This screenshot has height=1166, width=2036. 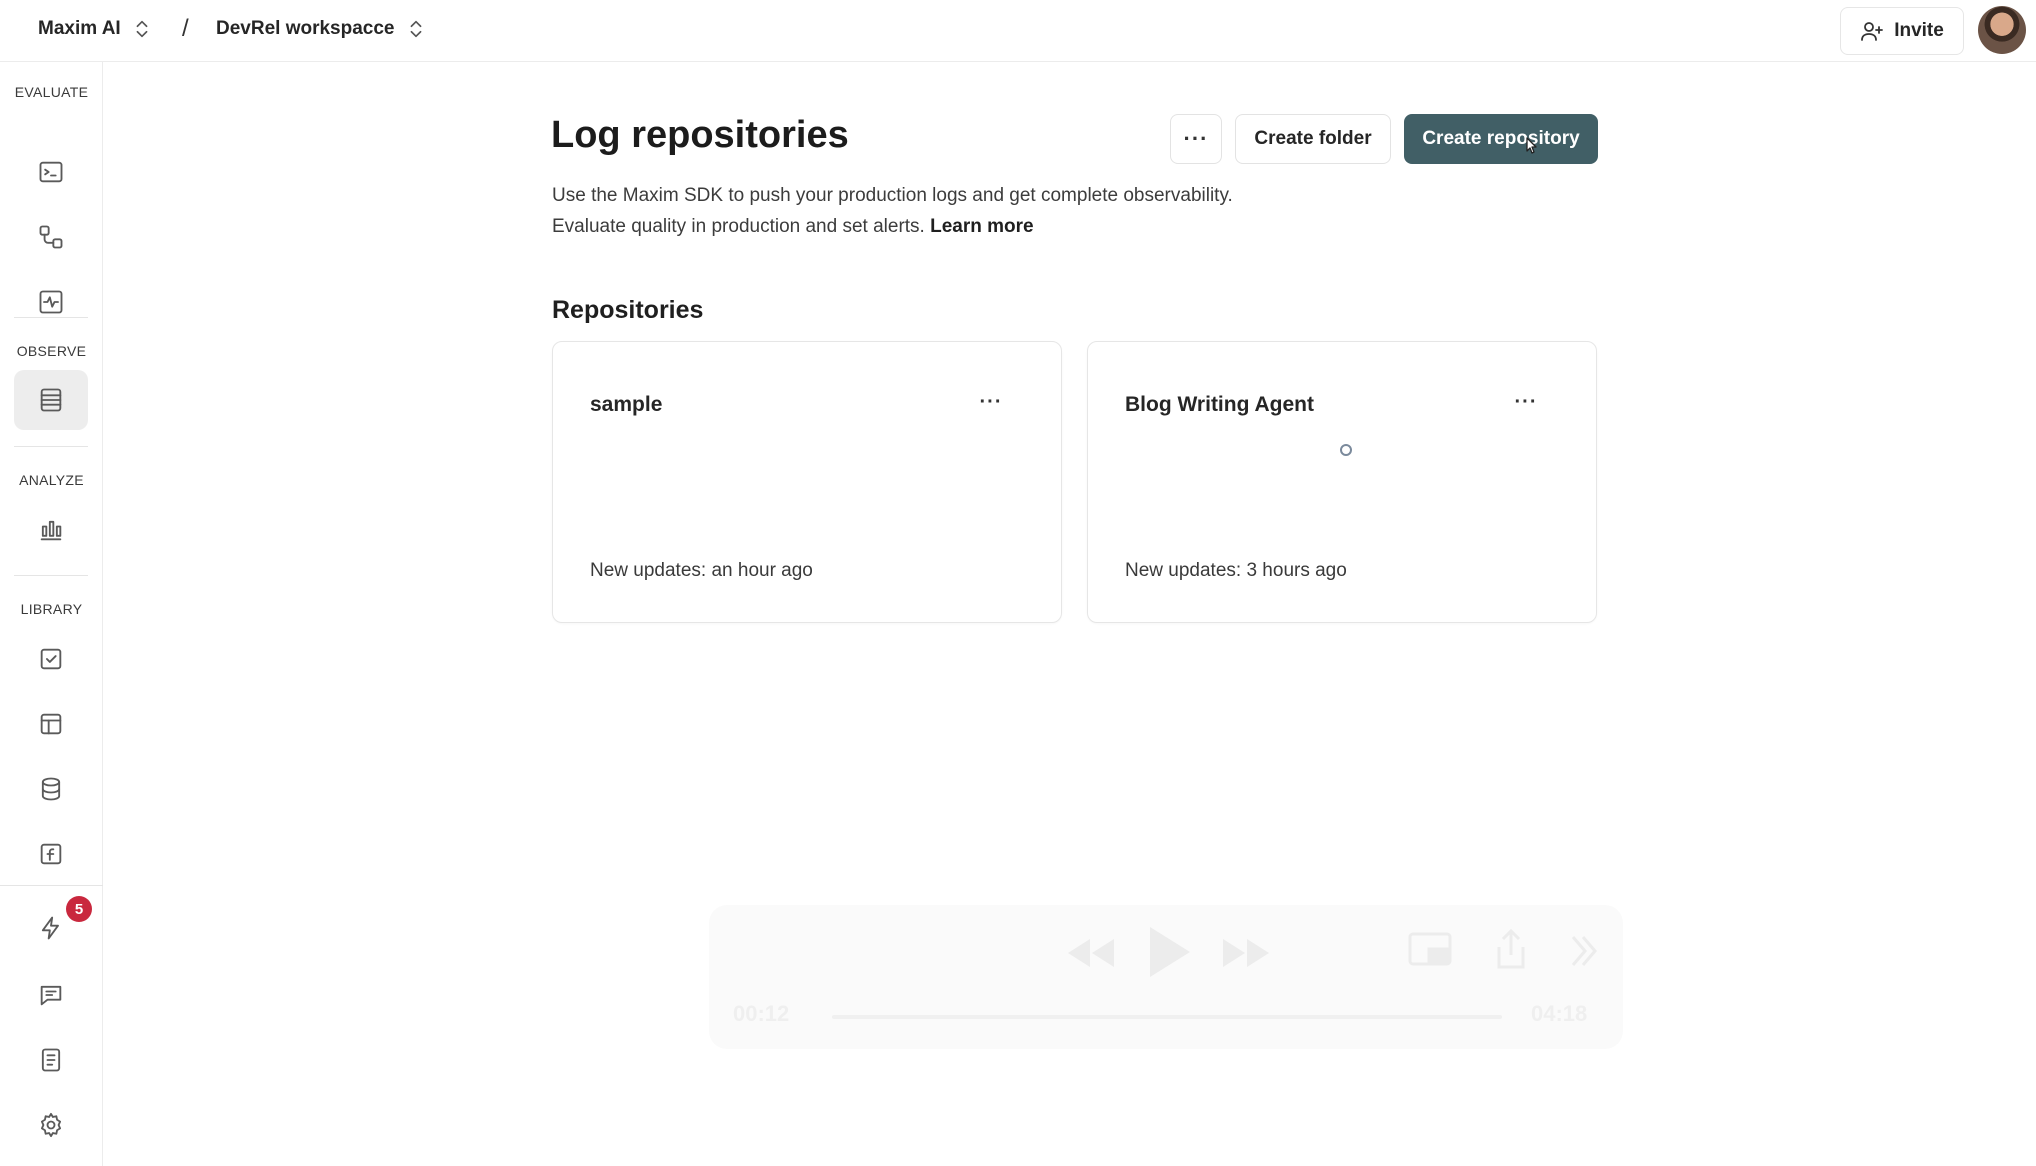 I want to click on sidebar: EVALUATE OBSERVE ANALYZE LIBRARY 5, so click(x=51, y=614).